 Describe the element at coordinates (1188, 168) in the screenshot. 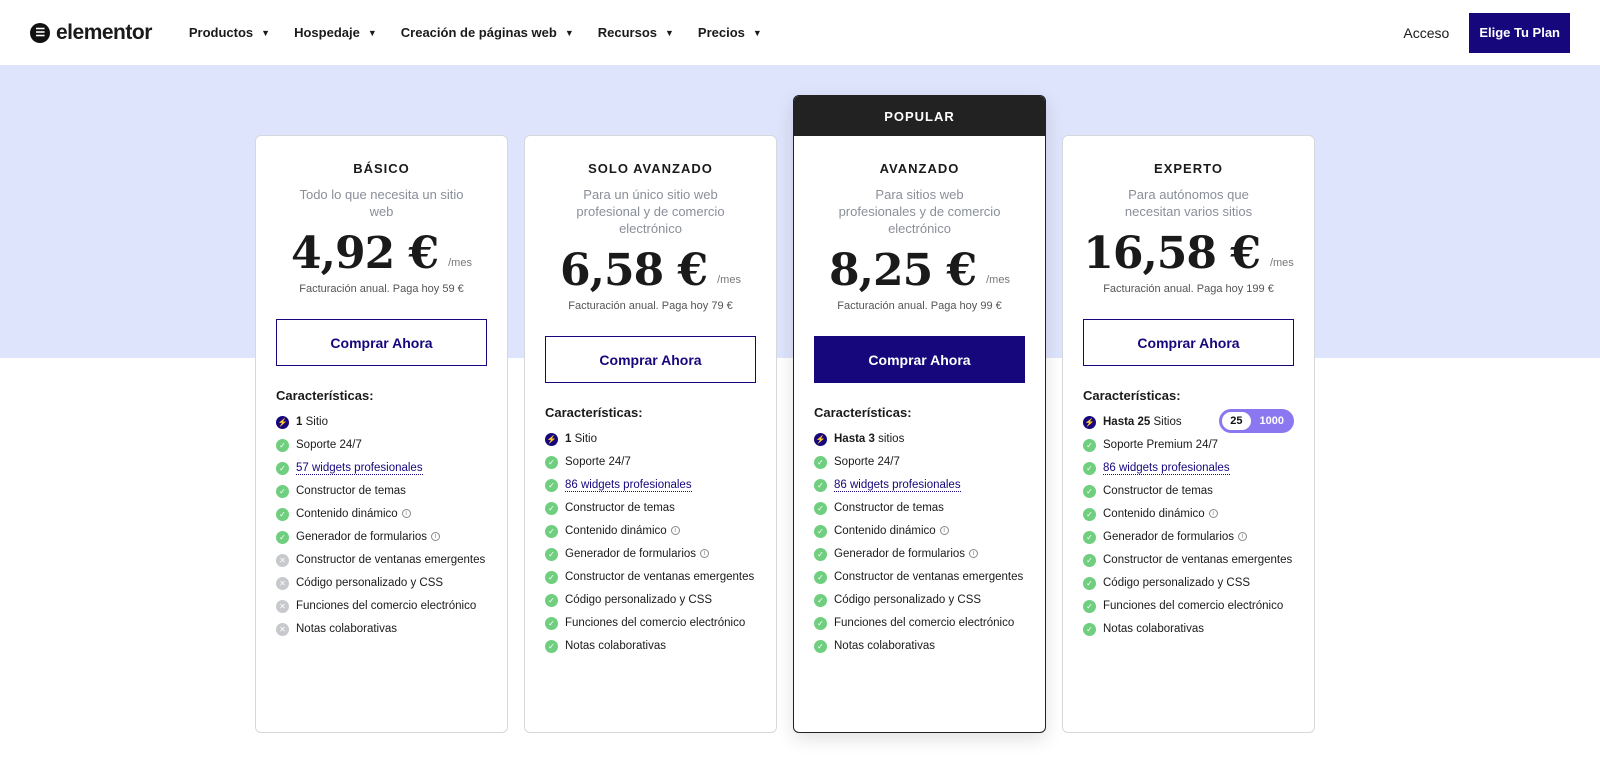

I see `plan-name: EXPERTO` at that location.